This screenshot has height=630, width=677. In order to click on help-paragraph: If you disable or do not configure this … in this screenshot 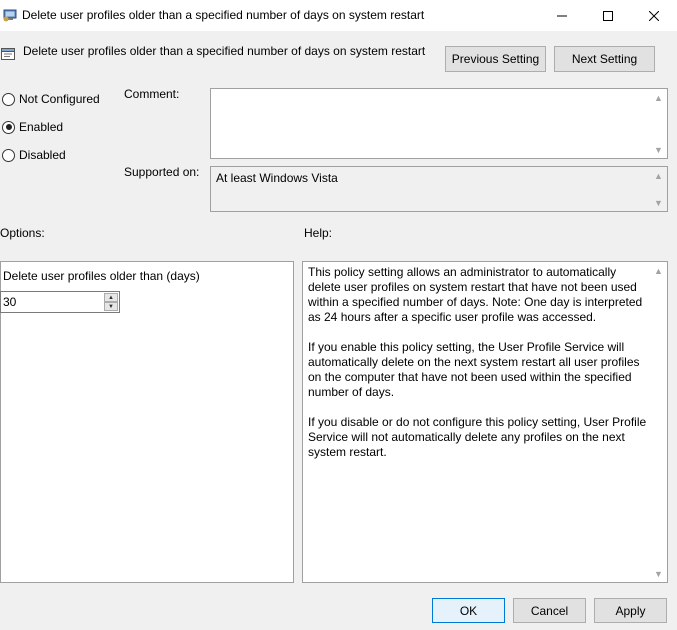, I will do `click(477, 437)`.